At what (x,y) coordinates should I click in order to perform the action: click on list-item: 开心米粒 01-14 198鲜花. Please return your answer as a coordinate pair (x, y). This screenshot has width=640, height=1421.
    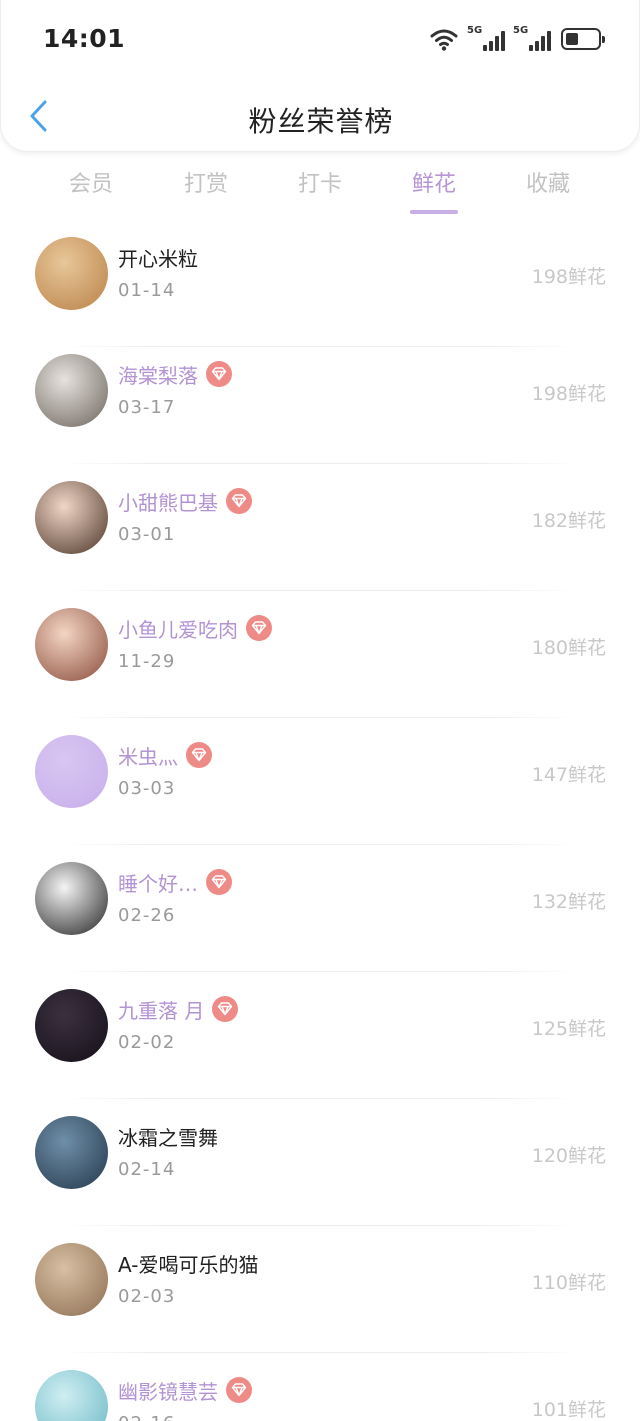
    Looking at the image, I should click on (320, 283).